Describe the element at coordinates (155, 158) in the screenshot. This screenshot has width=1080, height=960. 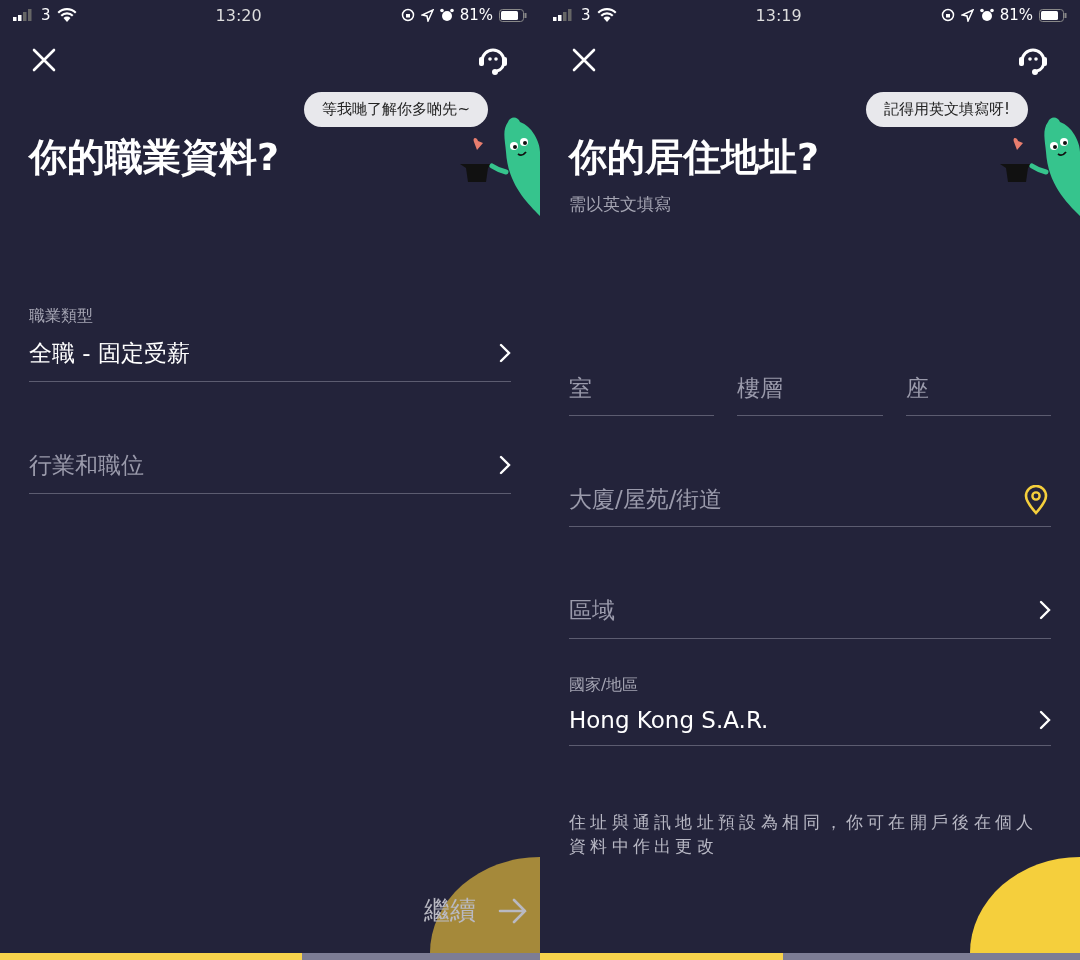
I see `page-title: 你的職業資料?` at that location.